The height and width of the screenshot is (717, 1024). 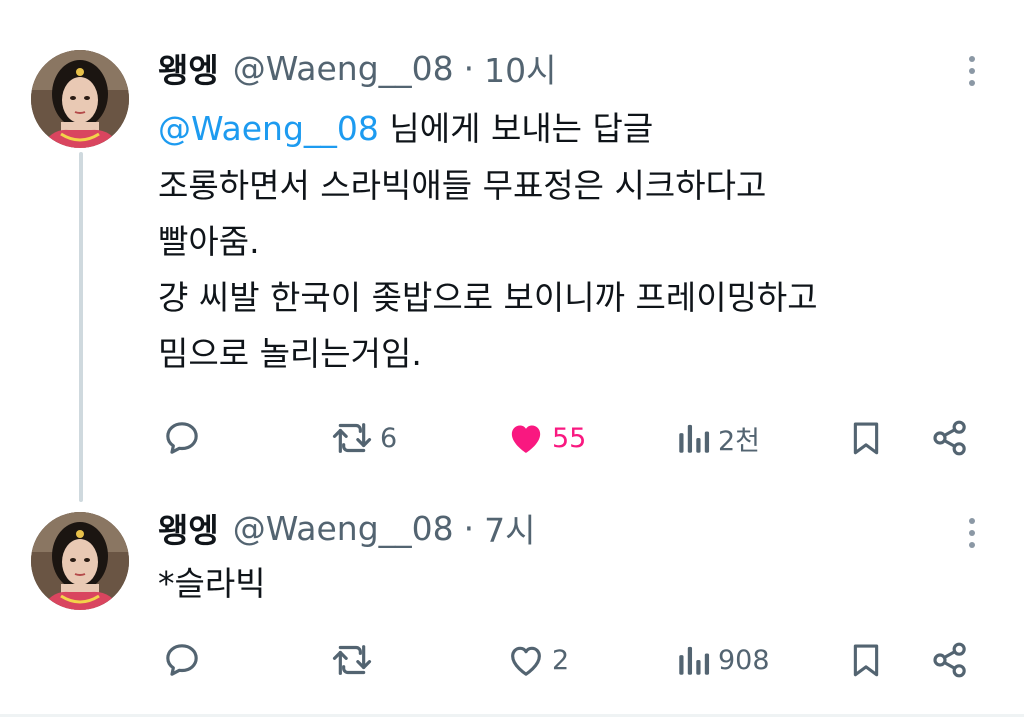 What do you see at coordinates (516, 128) in the screenshot?
I see `reply-context-label: 님에게 보내는 답글` at bounding box center [516, 128].